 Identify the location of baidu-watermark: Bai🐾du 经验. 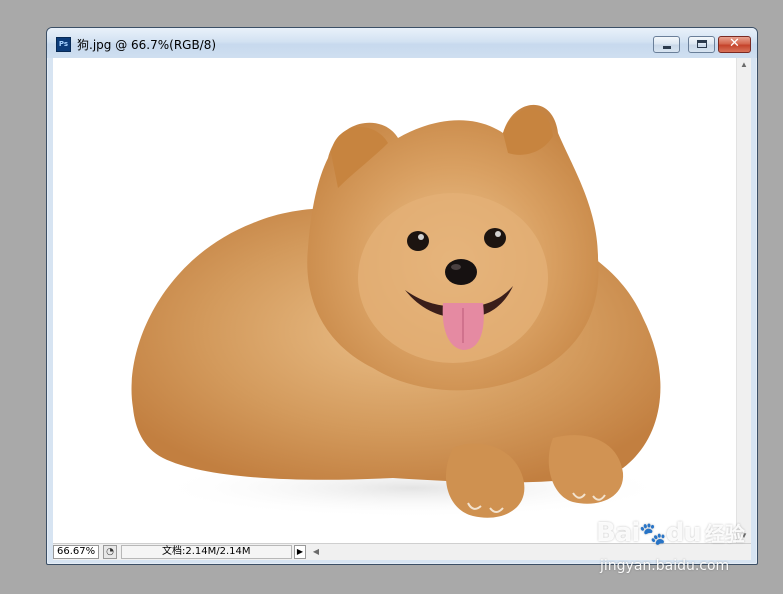
(670, 533).